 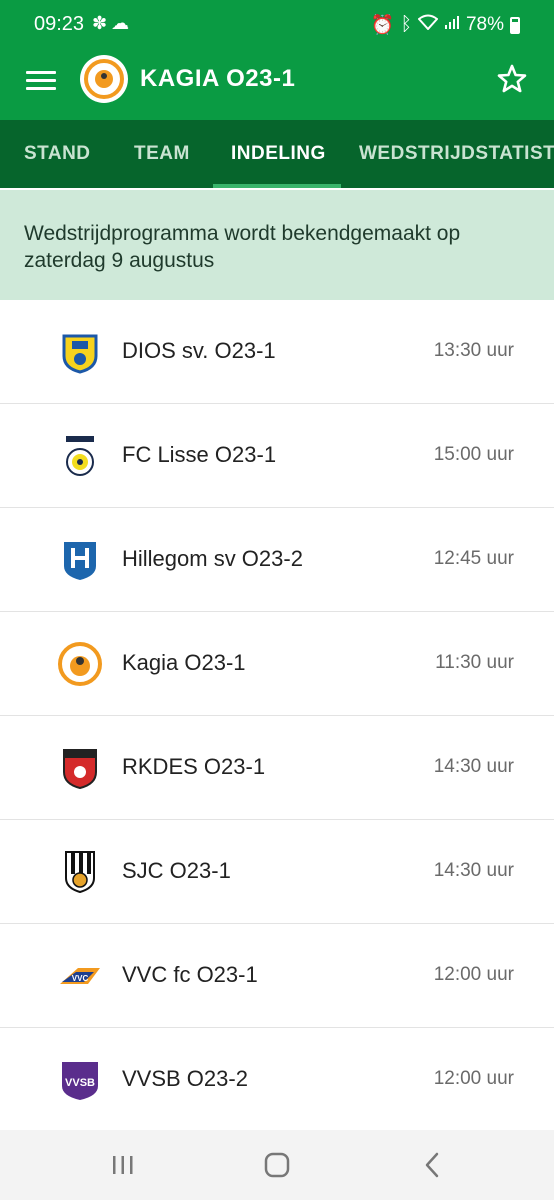 I want to click on team-name: DIOS sv. O23-1, so click(x=199, y=350).